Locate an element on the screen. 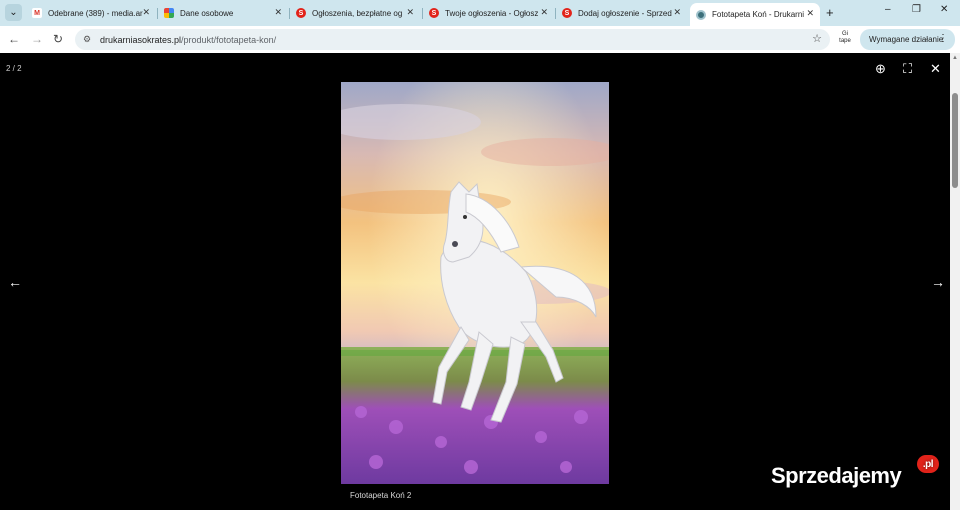  tab-dodaj-ogloszenie: S Dodaj ogłoszenie - Sprzed ✕ is located at coordinates (621, 13).